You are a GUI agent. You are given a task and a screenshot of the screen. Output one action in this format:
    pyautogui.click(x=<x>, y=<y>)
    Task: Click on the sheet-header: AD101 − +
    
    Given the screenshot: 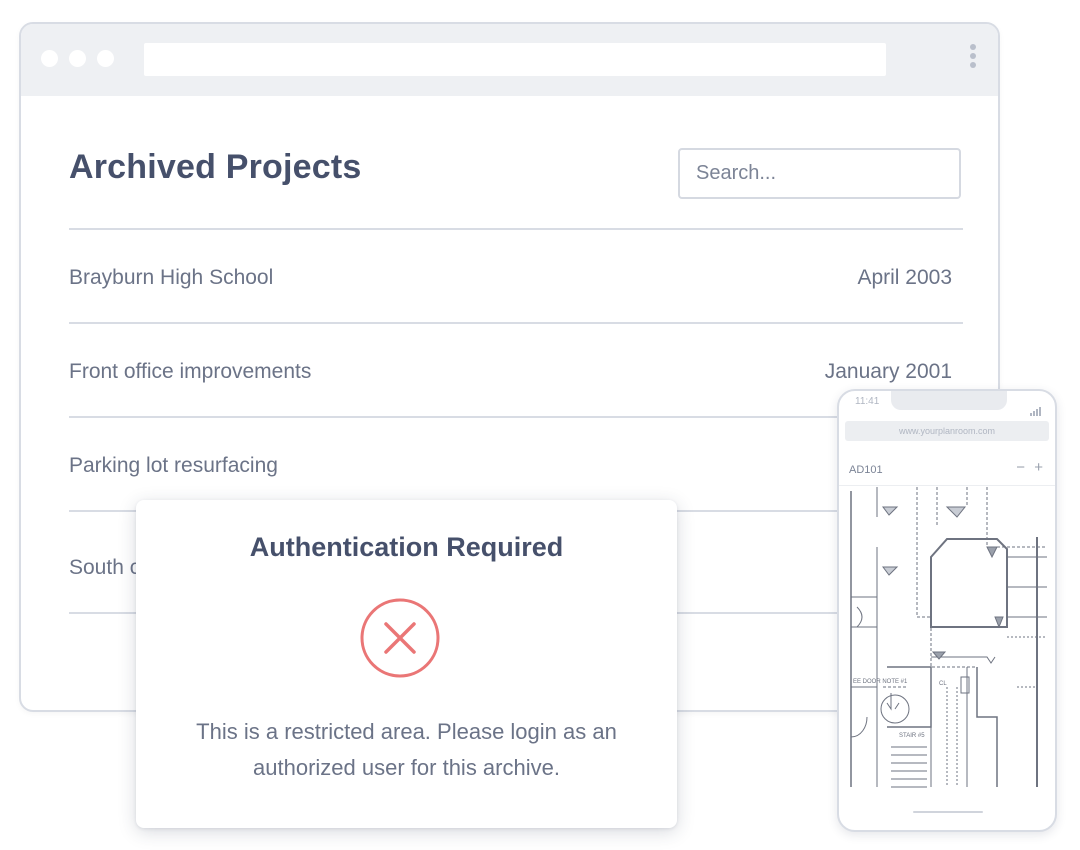 What is the action you would take?
    pyautogui.click(x=947, y=470)
    